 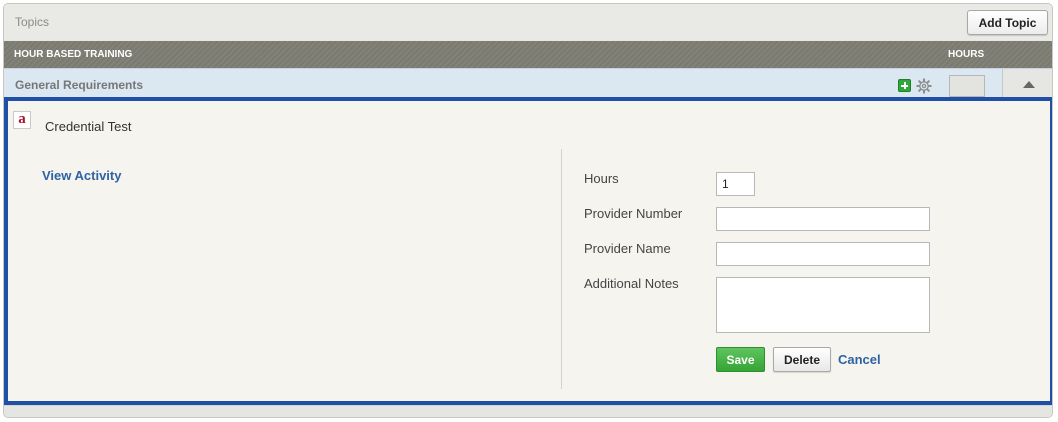 I want to click on provider-number-label: Provider Number, so click(x=633, y=213).